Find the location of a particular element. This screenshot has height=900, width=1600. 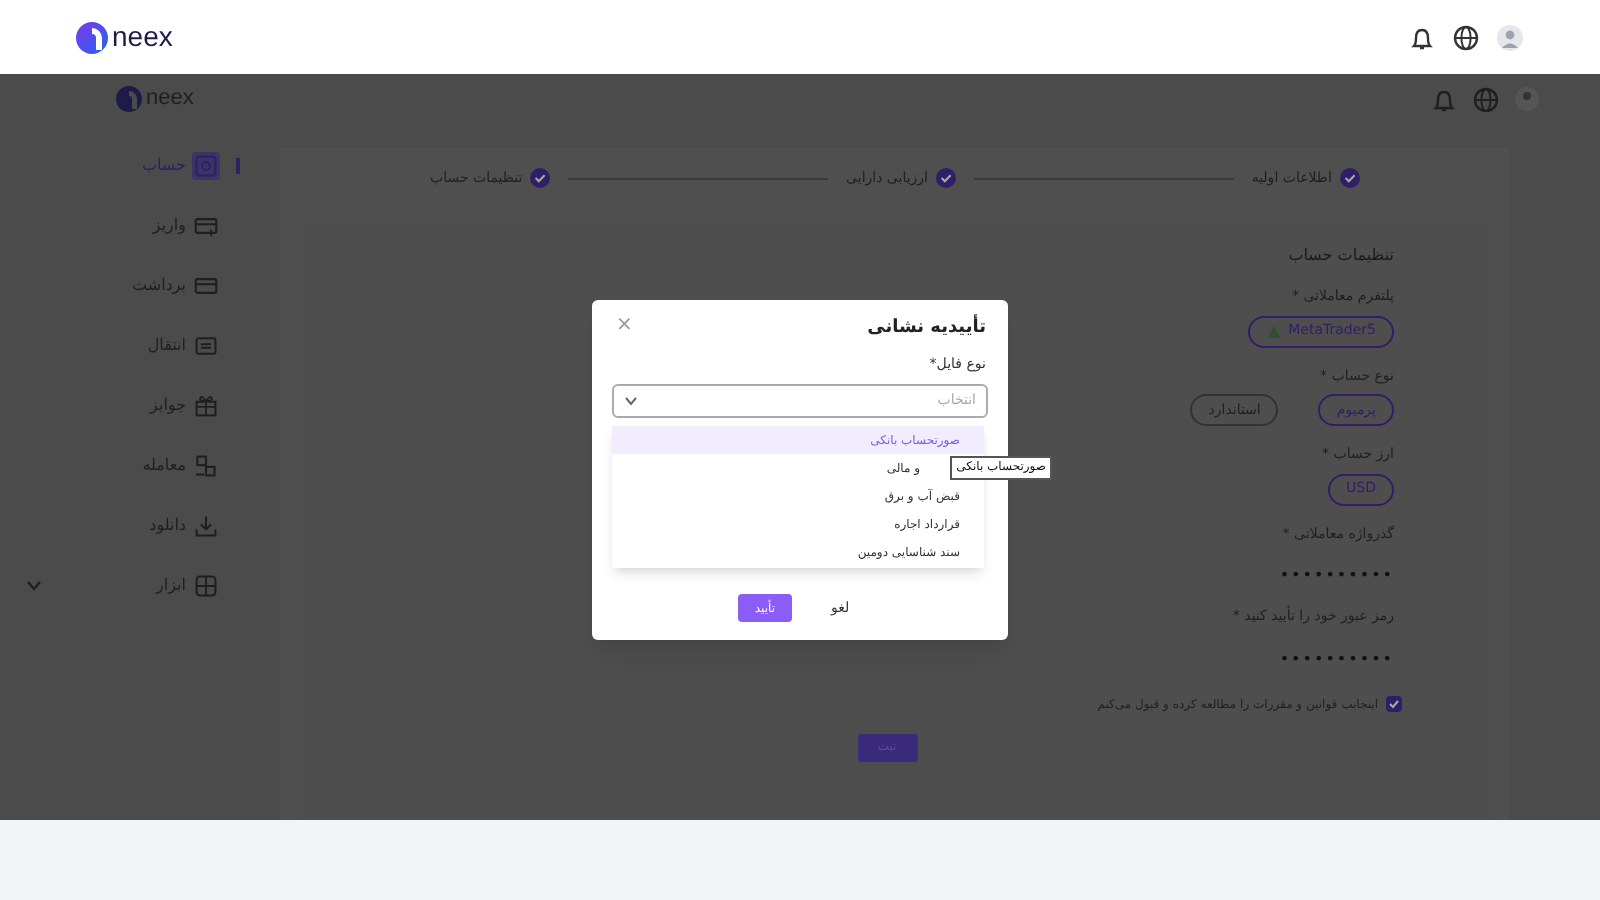

check-icon is located at coordinates (1394, 704).